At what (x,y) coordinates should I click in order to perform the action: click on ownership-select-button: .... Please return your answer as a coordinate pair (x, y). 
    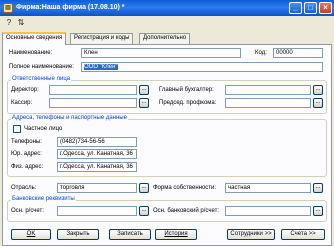
    Looking at the image, I should click on (318, 188).